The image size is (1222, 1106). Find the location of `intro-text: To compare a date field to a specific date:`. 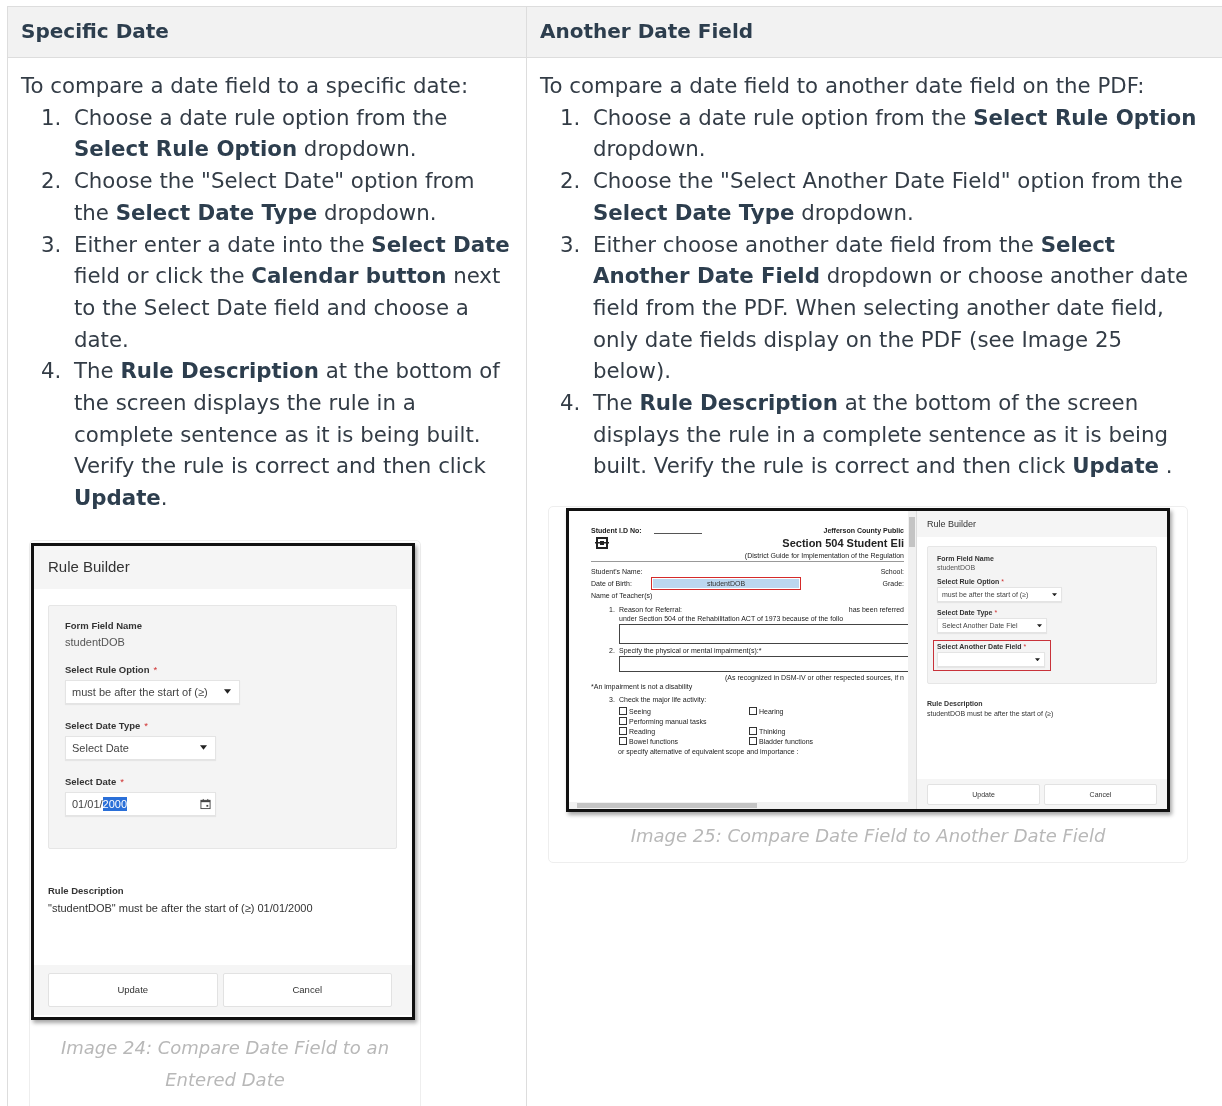

intro-text: To compare a date field to a specific date: is located at coordinates (245, 86).